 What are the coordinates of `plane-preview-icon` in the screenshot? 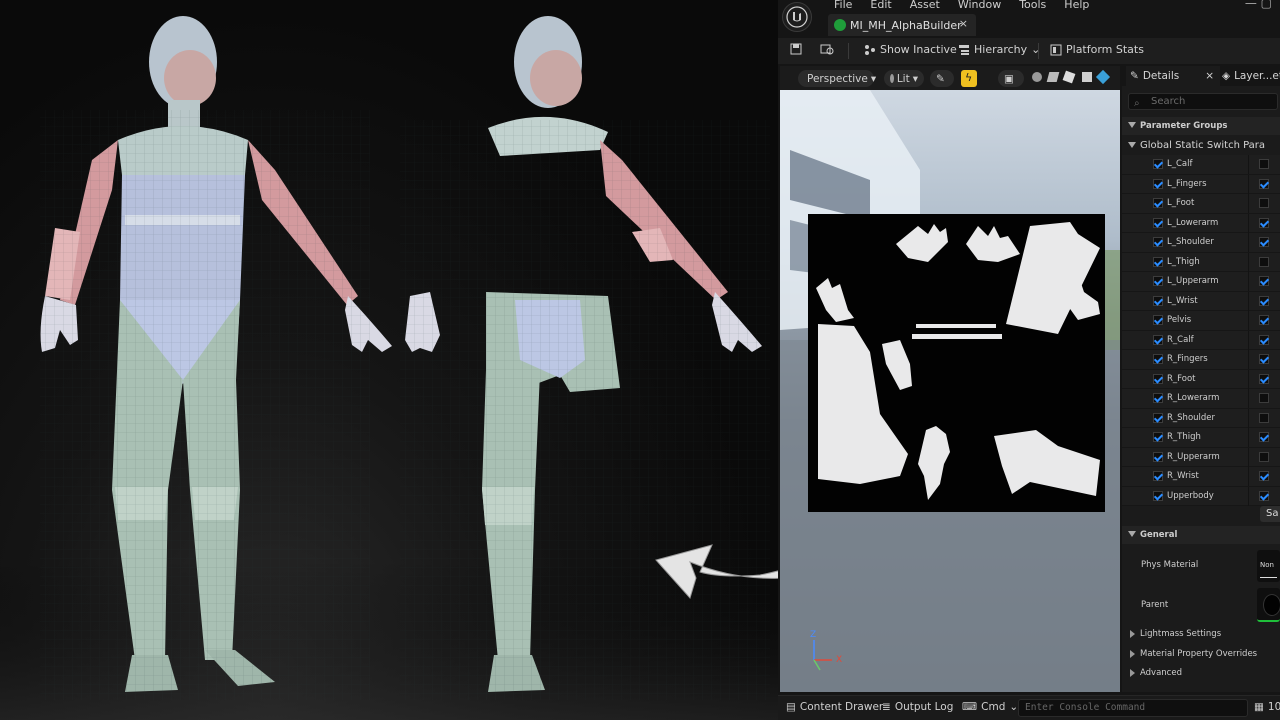 It's located at (1053, 77).